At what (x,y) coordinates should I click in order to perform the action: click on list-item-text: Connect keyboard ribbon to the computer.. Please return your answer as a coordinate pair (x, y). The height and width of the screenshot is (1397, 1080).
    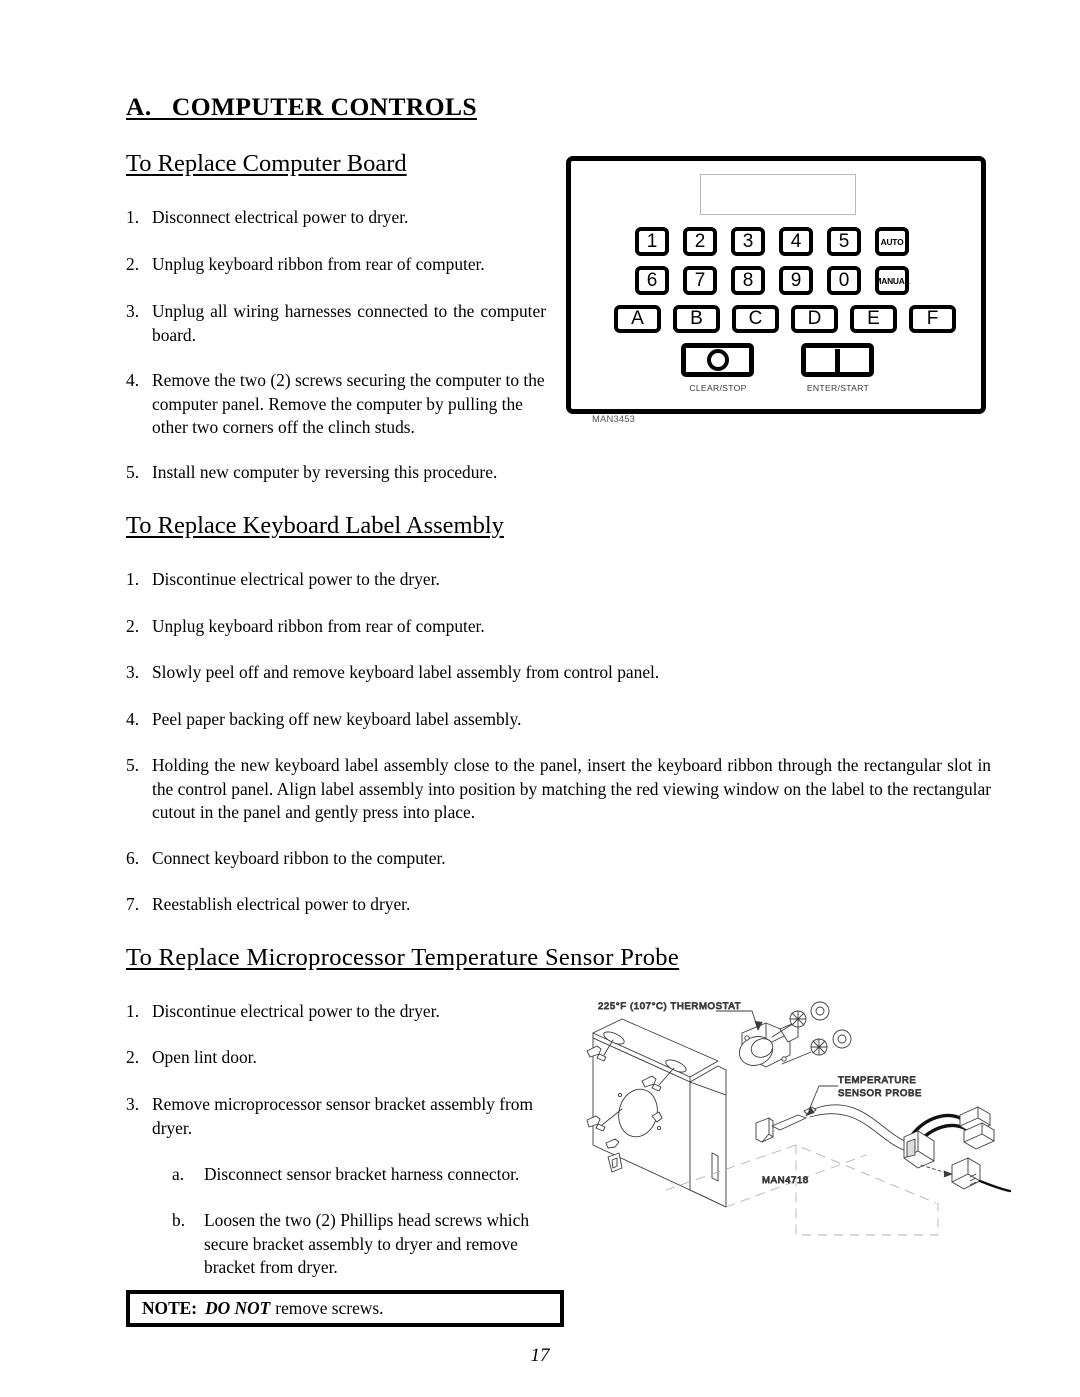
    Looking at the image, I should click on (299, 858).